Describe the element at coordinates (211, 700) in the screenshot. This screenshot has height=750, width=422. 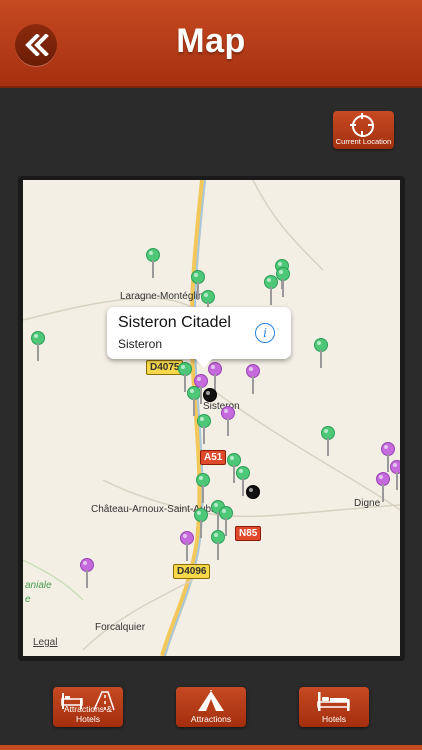
I see `tent-icon` at that location.